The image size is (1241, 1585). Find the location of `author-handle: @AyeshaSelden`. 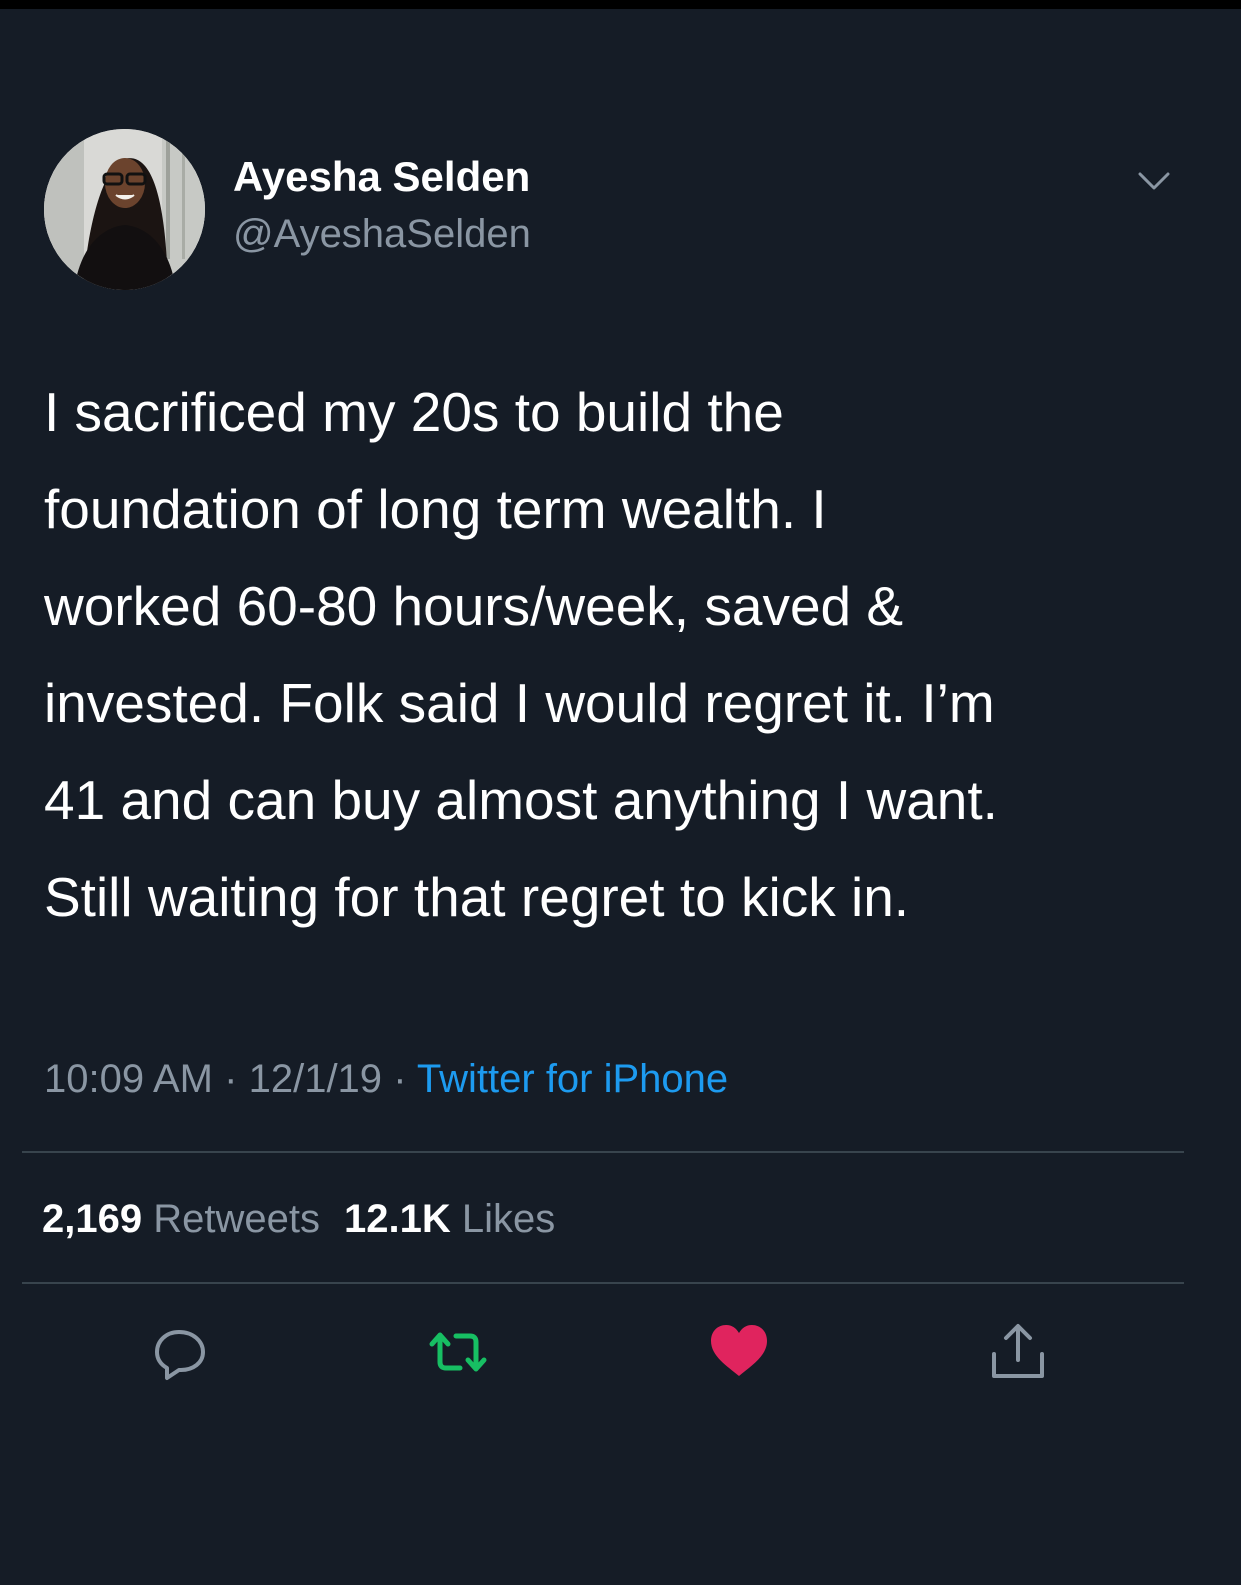

author-handle: @AyeshaSelden is located at coordinates (382, 234).